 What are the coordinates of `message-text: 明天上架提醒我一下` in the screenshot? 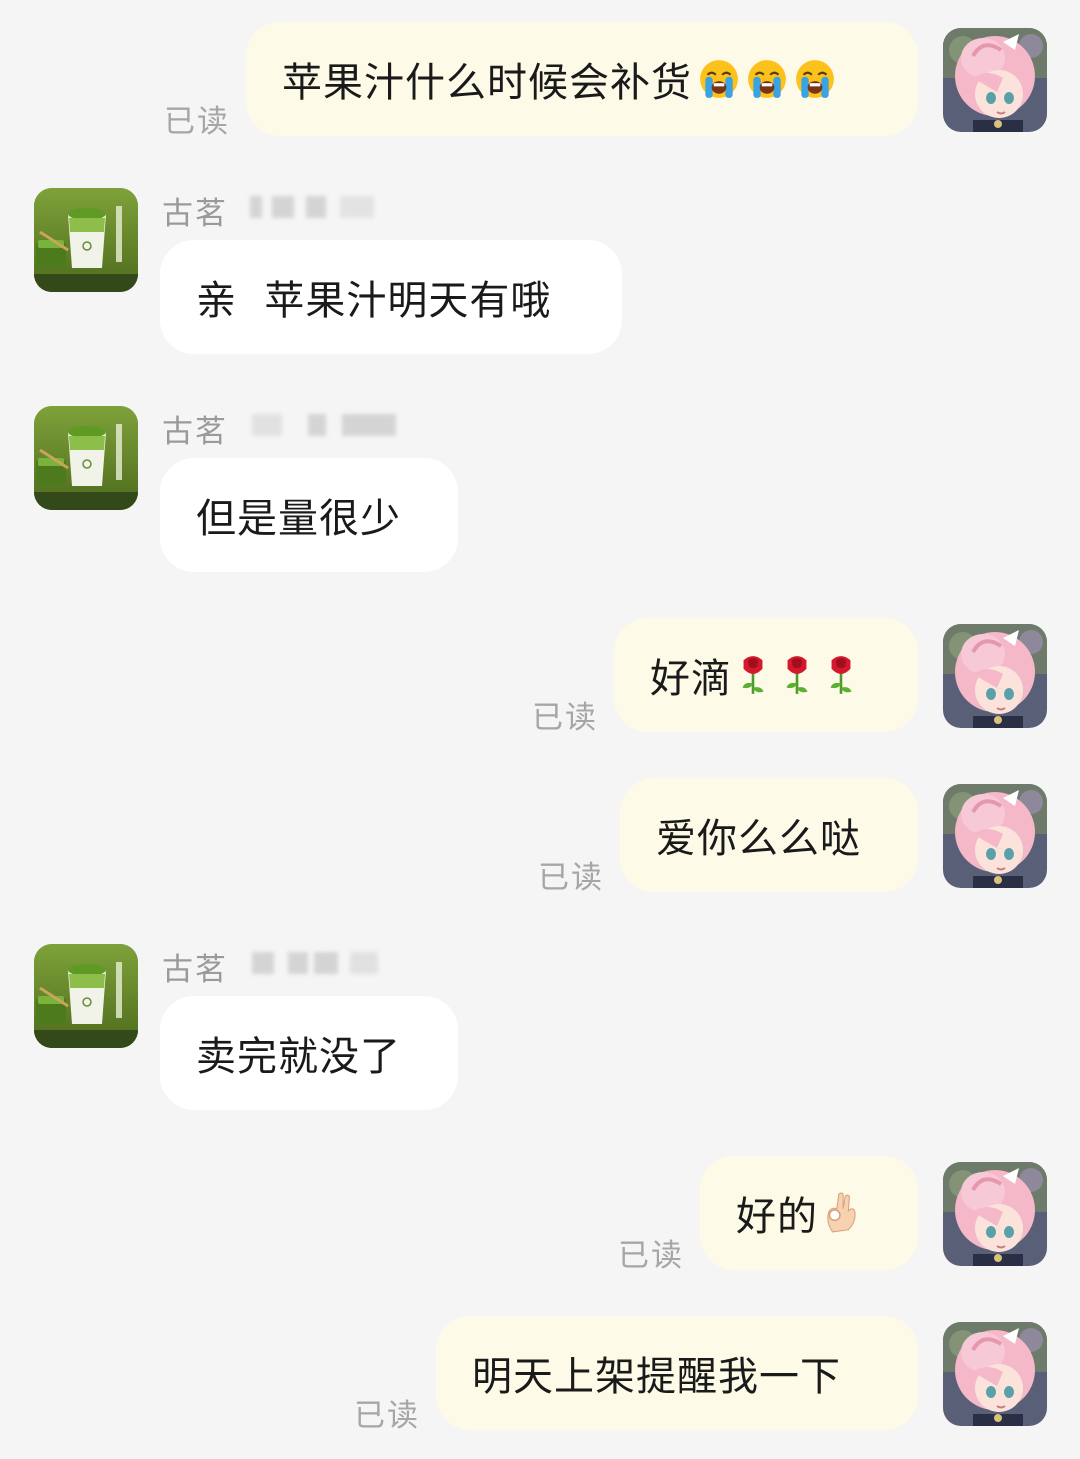 It's located at (656, 1377).